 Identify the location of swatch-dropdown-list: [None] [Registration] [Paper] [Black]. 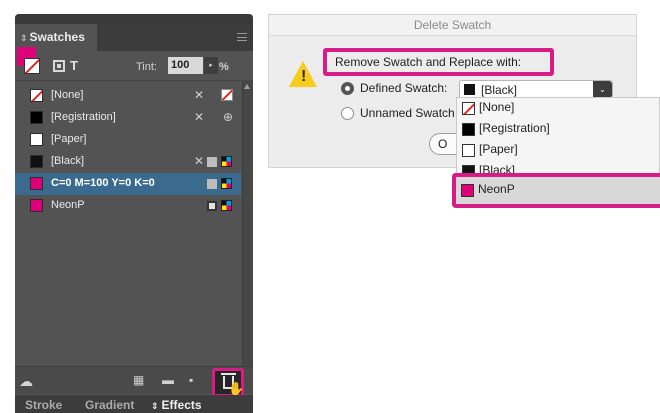
(558, 138).